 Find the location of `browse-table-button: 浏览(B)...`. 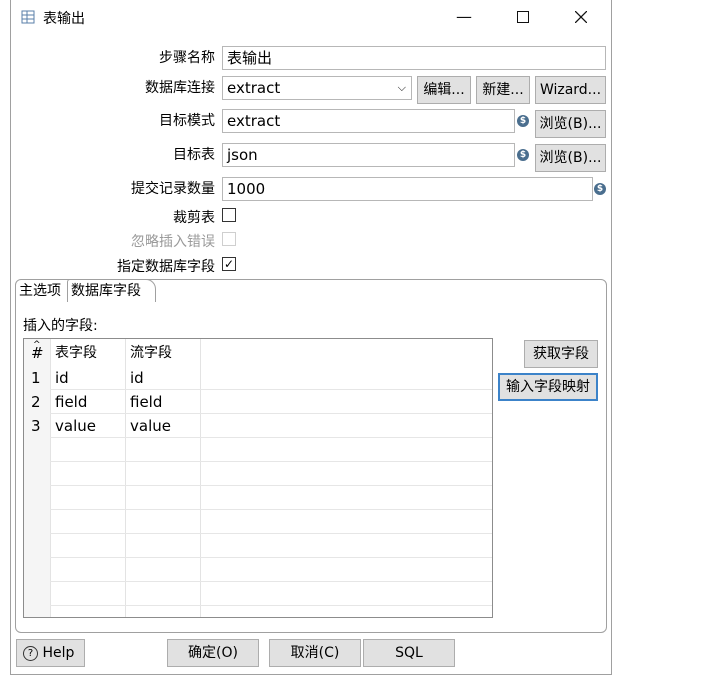

browse-table-button: 浏览(B)... is located at coordinates (570, 158).